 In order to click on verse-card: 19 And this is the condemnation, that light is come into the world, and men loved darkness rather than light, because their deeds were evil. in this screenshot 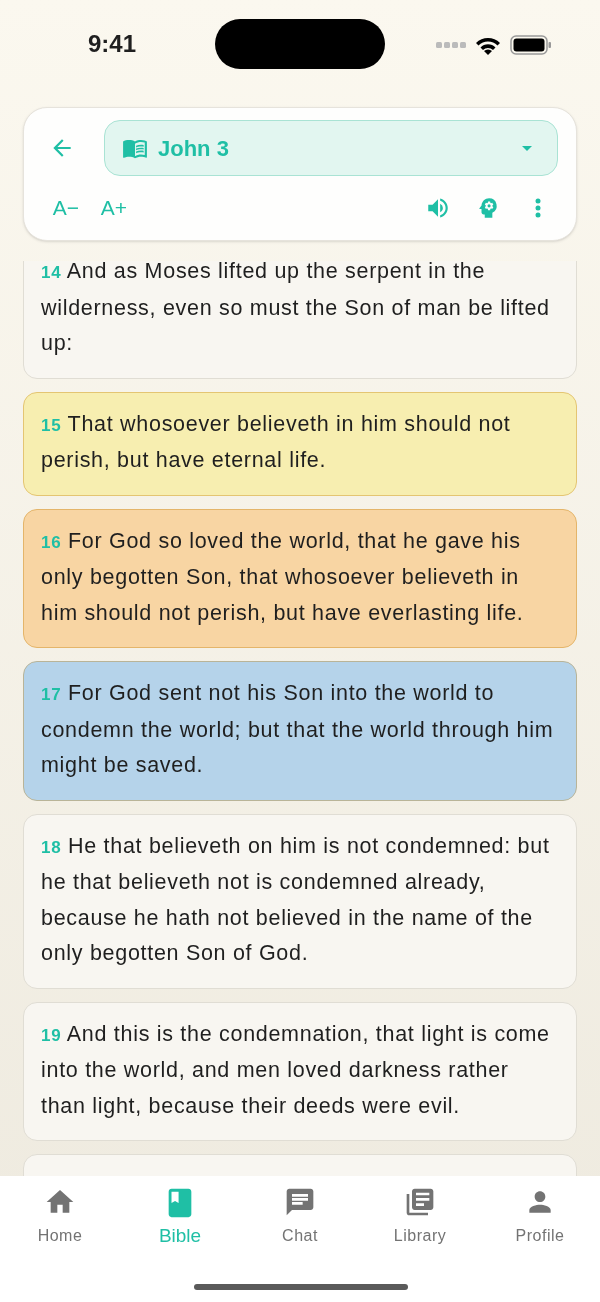, I will do `click(300, 1071)`.